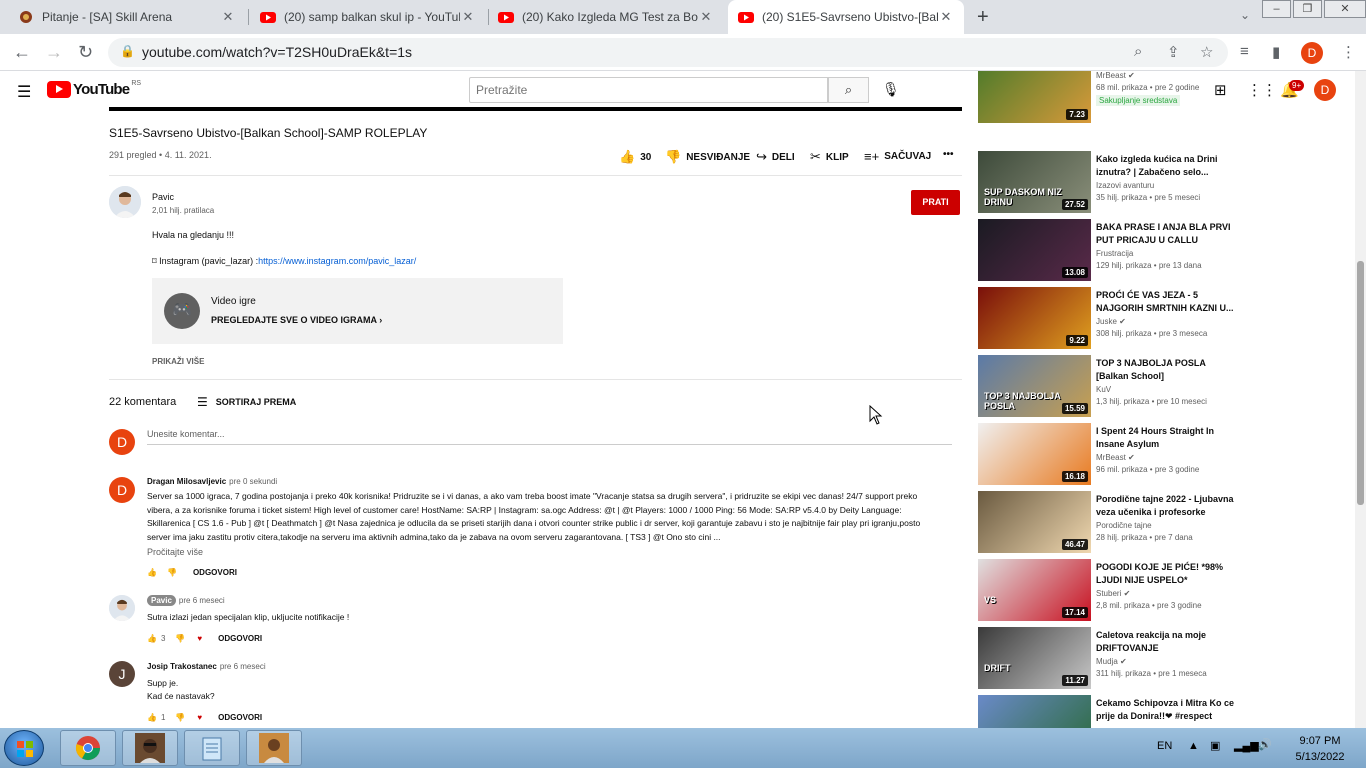  What do you see at coordinates (1124, 525) in the screenshot?
I see `recommended-video-channel: Porodične tajne` at bounding box center [1124, 525].